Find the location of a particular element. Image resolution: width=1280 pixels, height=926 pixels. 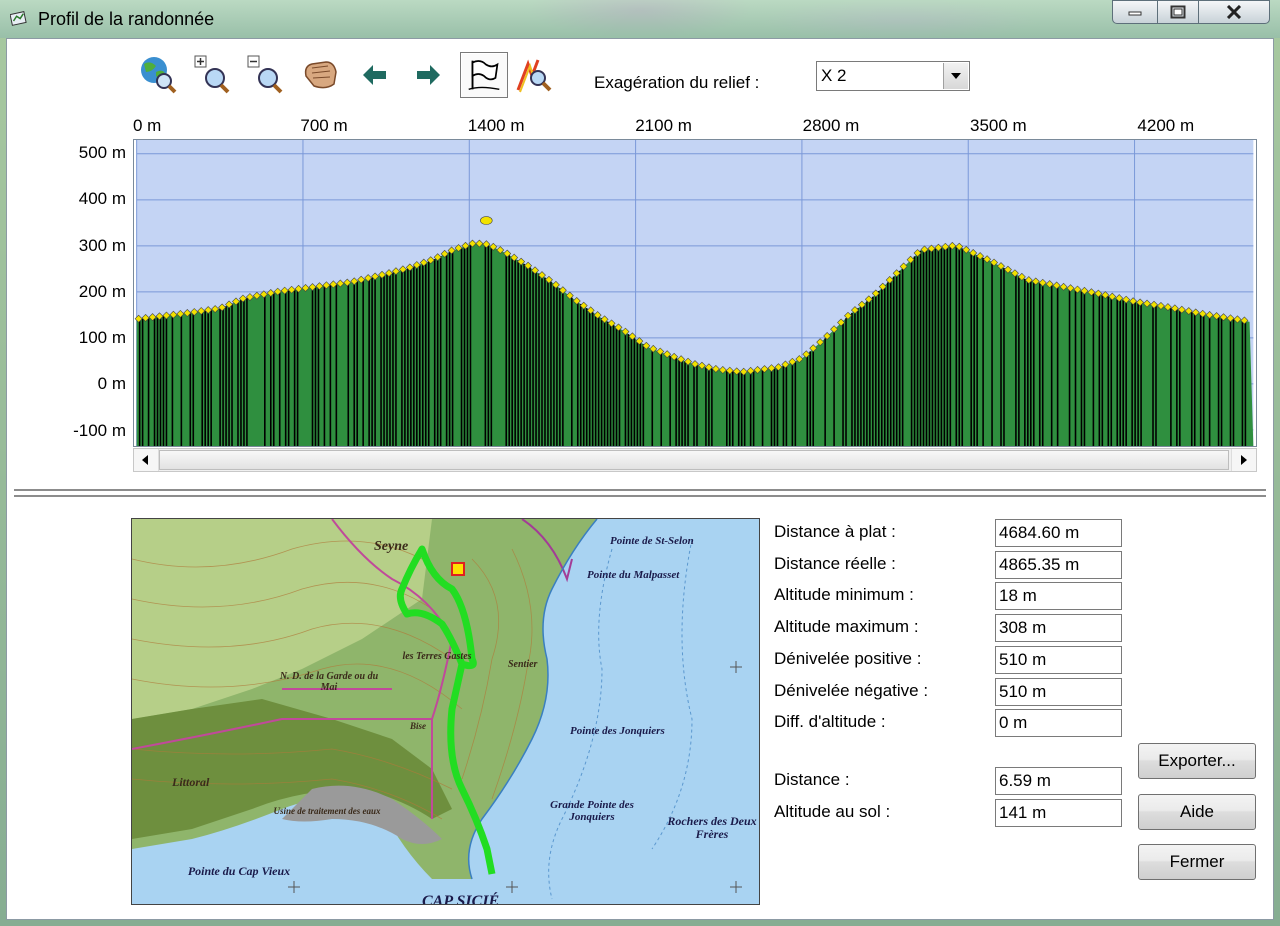

close-button: Fermer is located at coordinates (1197, 862).